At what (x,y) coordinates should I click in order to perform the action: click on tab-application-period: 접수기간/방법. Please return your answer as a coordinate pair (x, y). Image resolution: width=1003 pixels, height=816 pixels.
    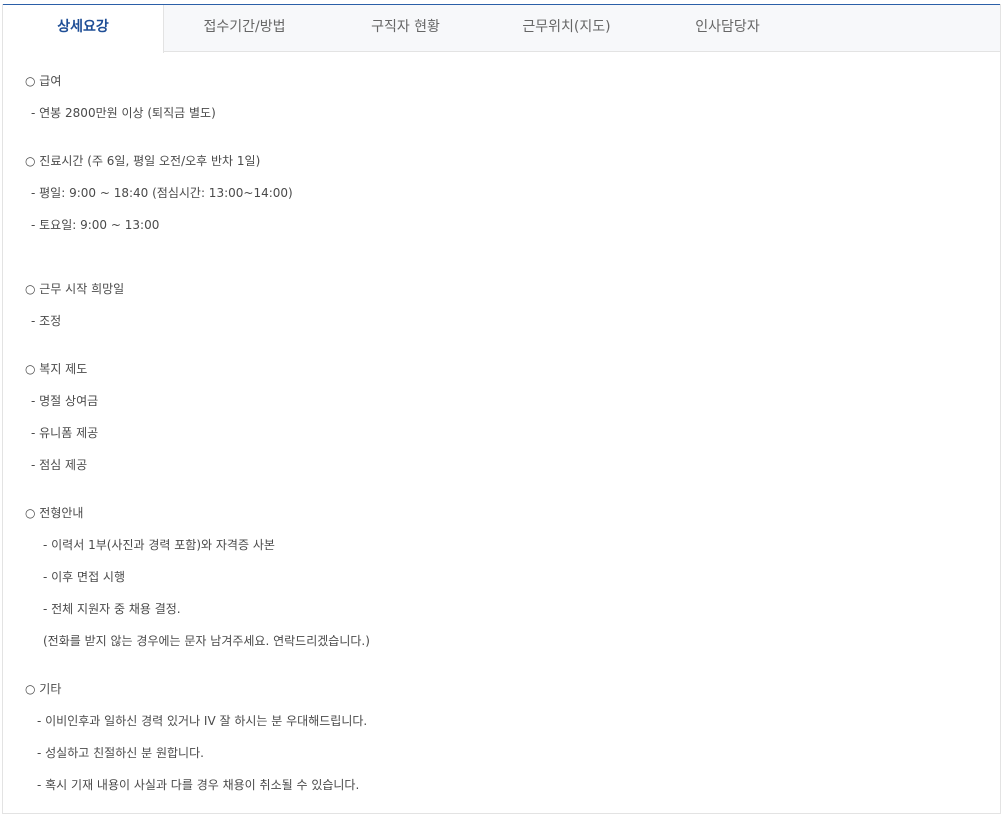
    Looking at the image, I should click on (244, 28).